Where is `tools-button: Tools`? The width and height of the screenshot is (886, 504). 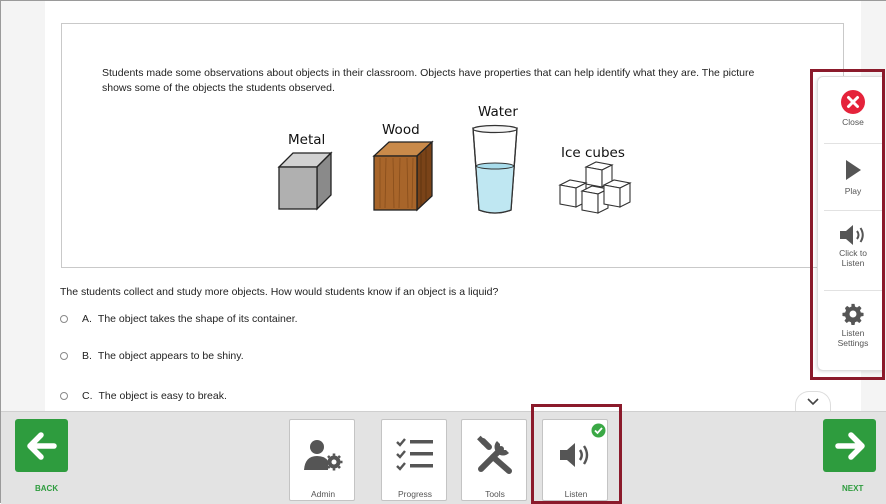
tools-button: Tools is located at coordinates (494, 460).